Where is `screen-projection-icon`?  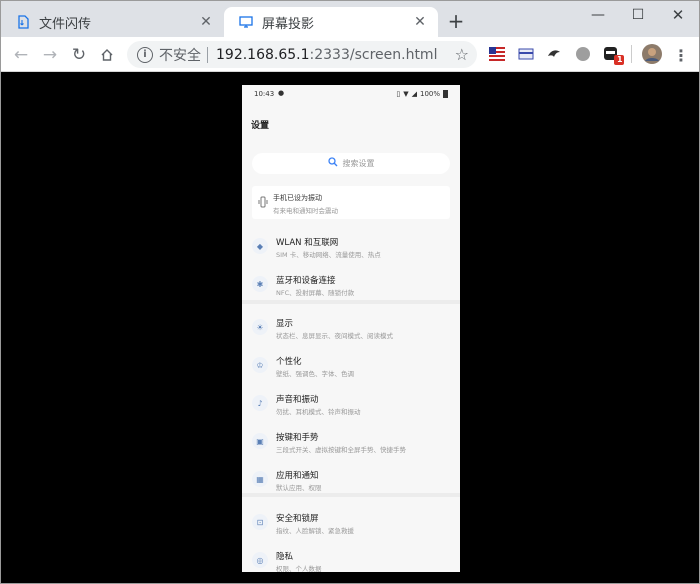
screen-projection-icon is located at coordinates (246, 22).